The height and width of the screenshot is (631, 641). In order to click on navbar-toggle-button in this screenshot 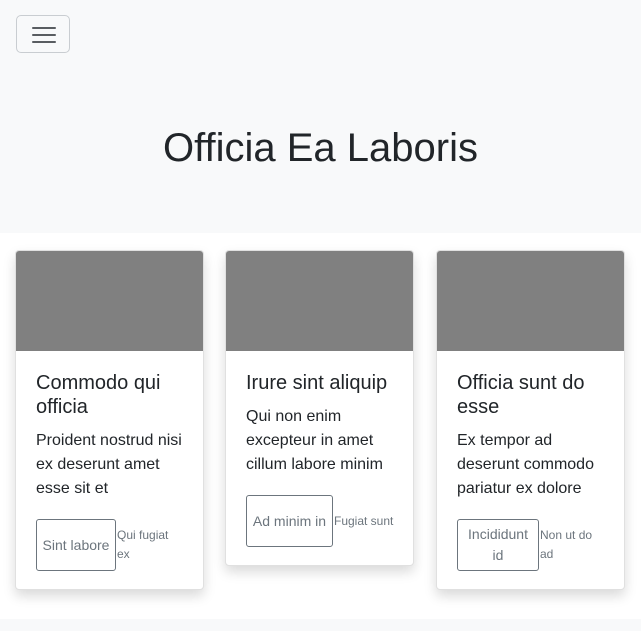, I will do `click(43, 34)`.